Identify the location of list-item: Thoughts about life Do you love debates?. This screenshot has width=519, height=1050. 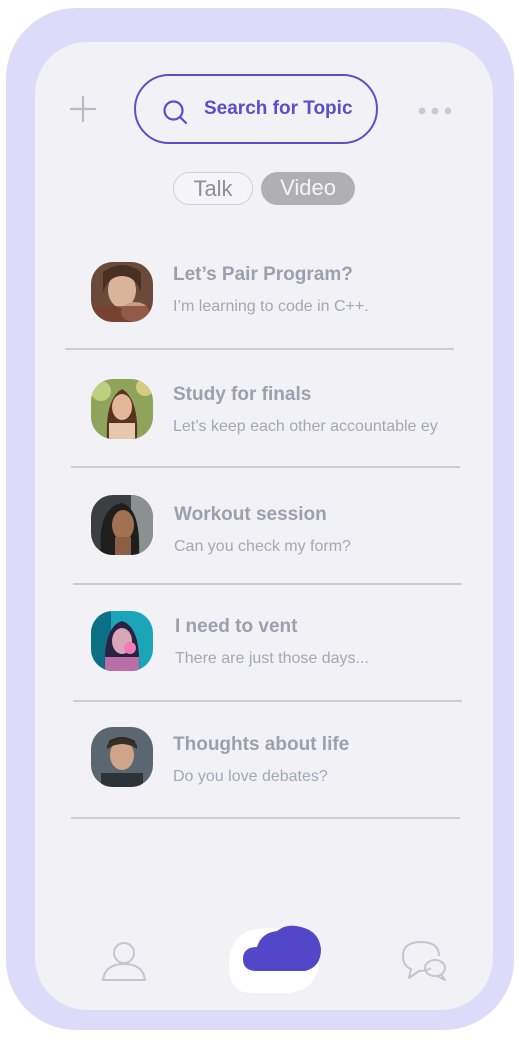
(264, 777).